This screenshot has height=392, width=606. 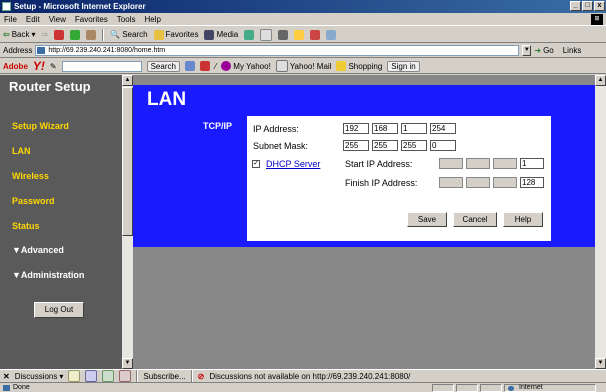 I want to click on menu-view: View, so click(x=57, y=19).